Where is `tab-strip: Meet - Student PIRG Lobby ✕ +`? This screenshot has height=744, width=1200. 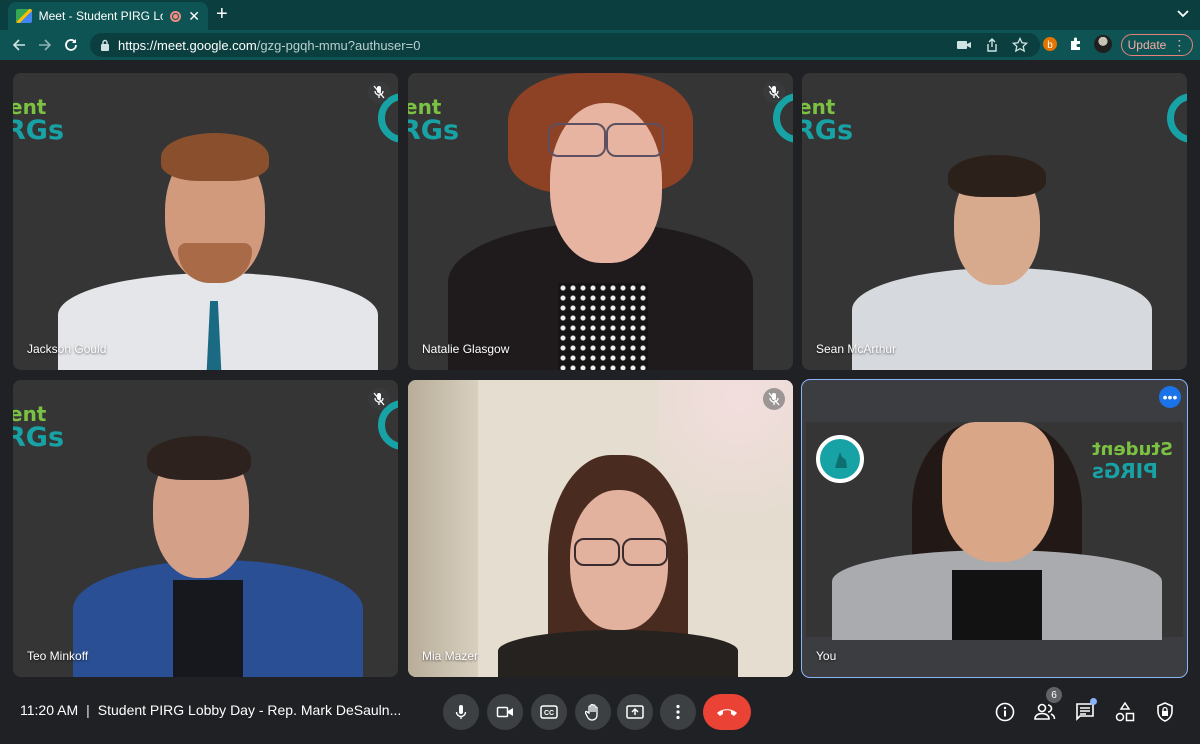 tab-strip: Meet - Student PIRG Lobby ✕ + is located at coordinates (600, 15).